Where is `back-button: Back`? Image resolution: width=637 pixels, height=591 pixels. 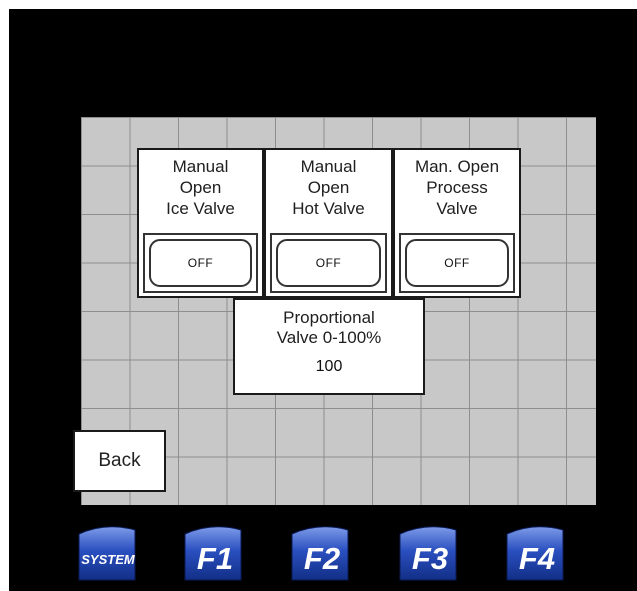 back-button: Back is located at coordinates (119, 461).